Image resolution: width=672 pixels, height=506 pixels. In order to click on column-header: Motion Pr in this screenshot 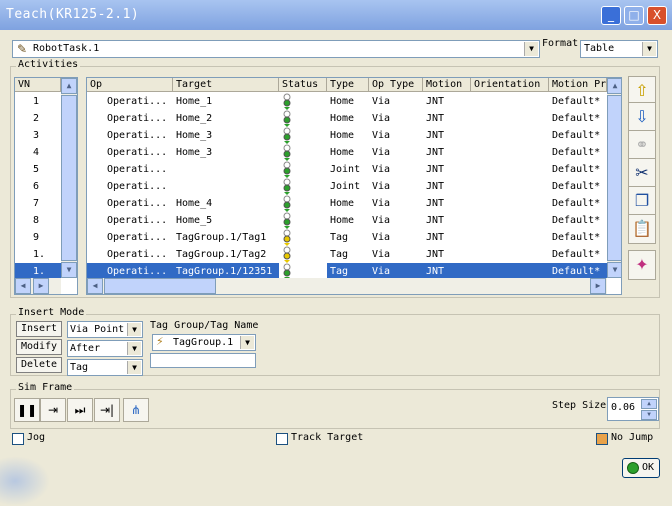, I will do `click(578, 85)`.